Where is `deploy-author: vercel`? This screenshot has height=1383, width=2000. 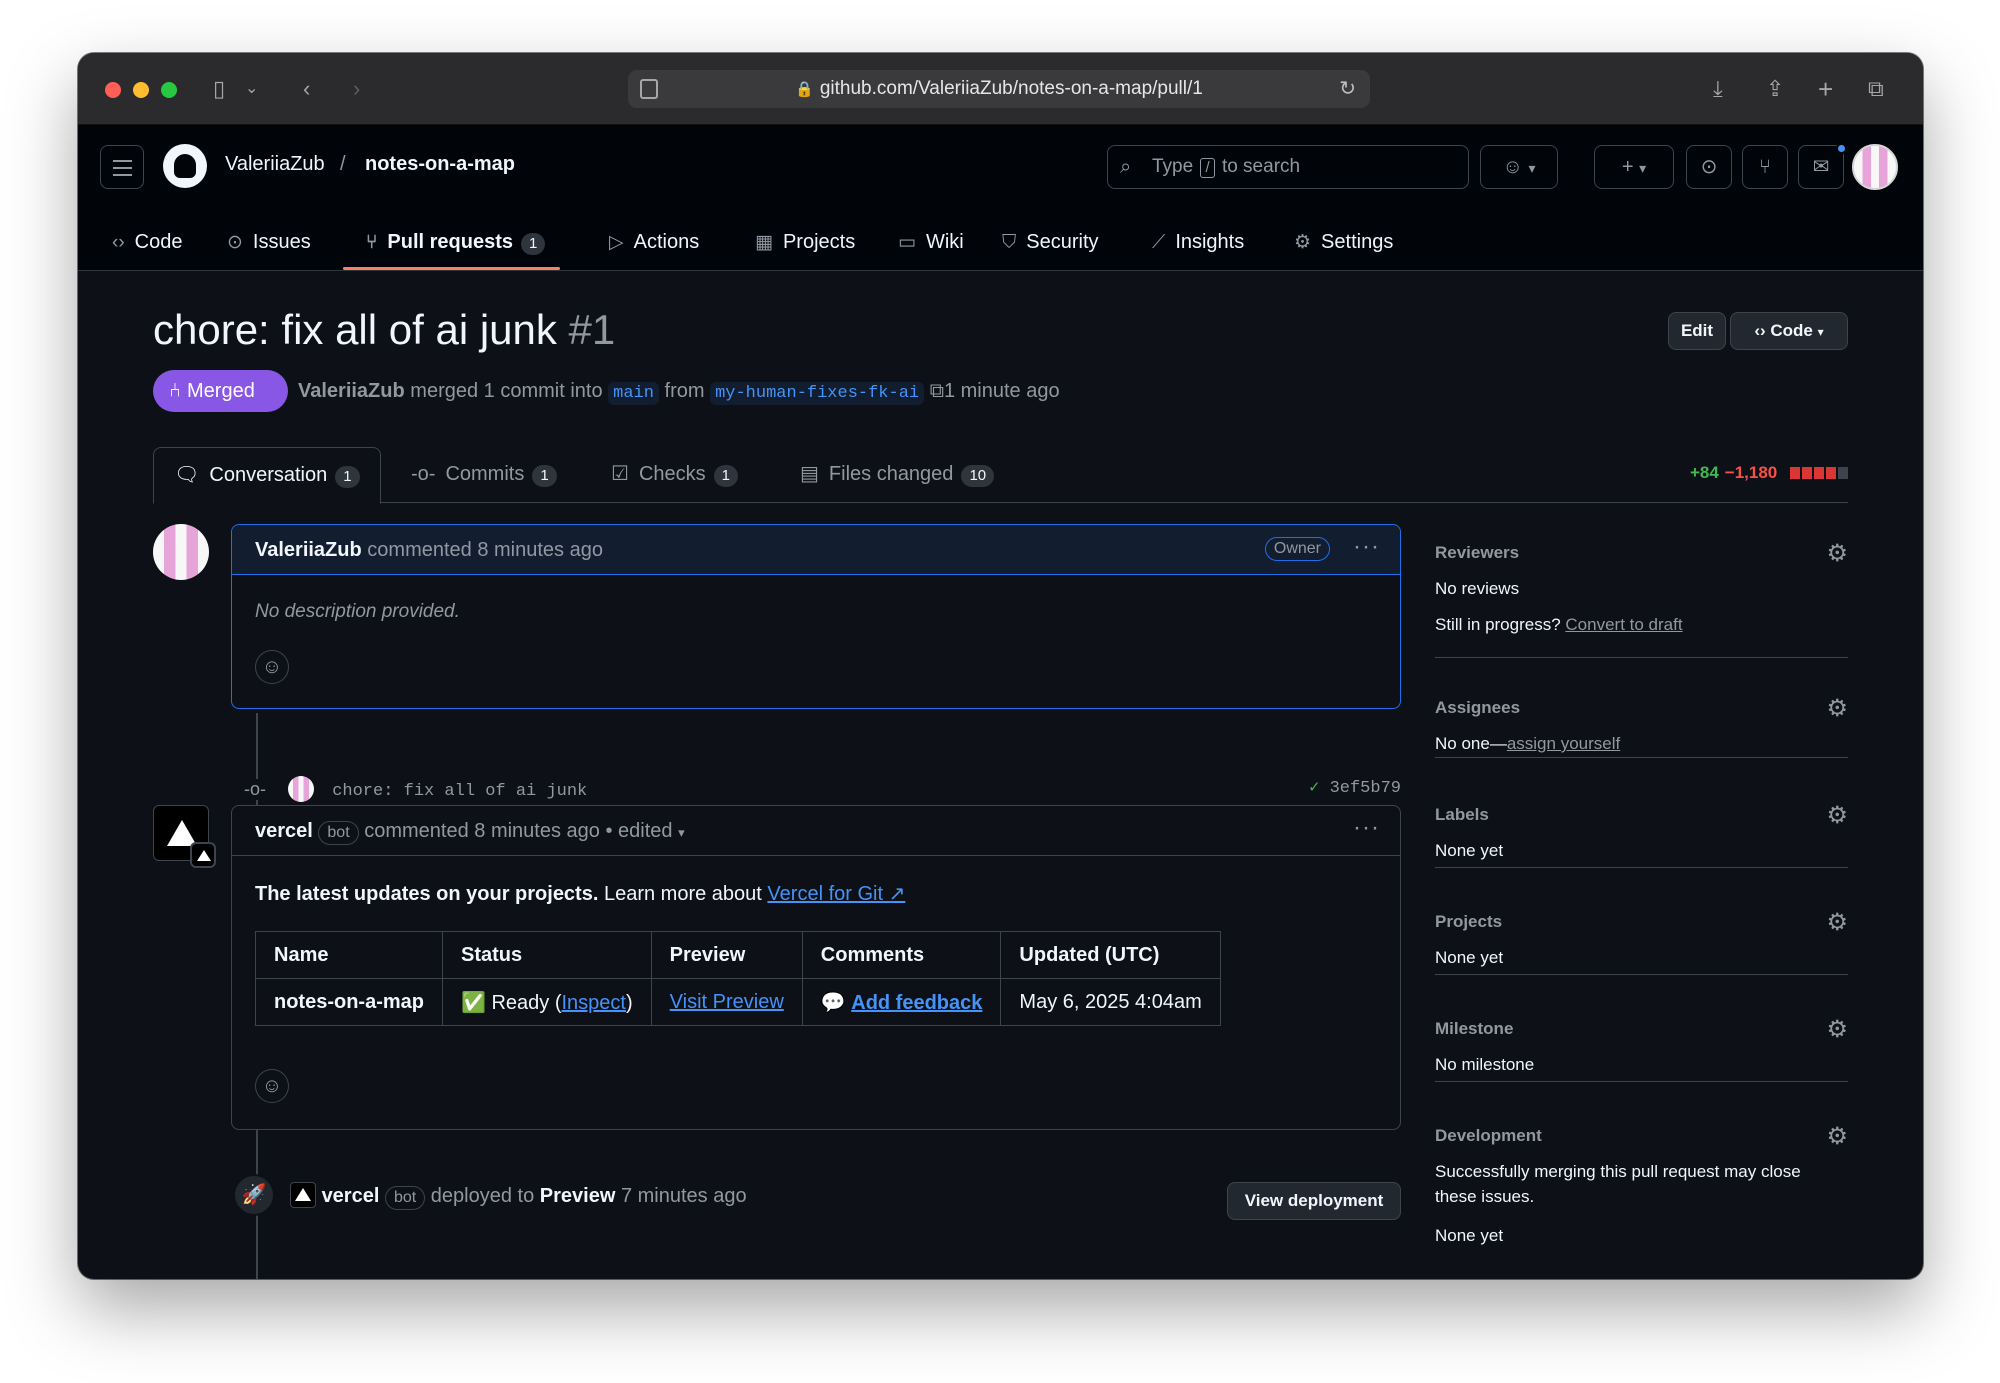 deploy-author: vercel is located at coordinates (351, 1196).